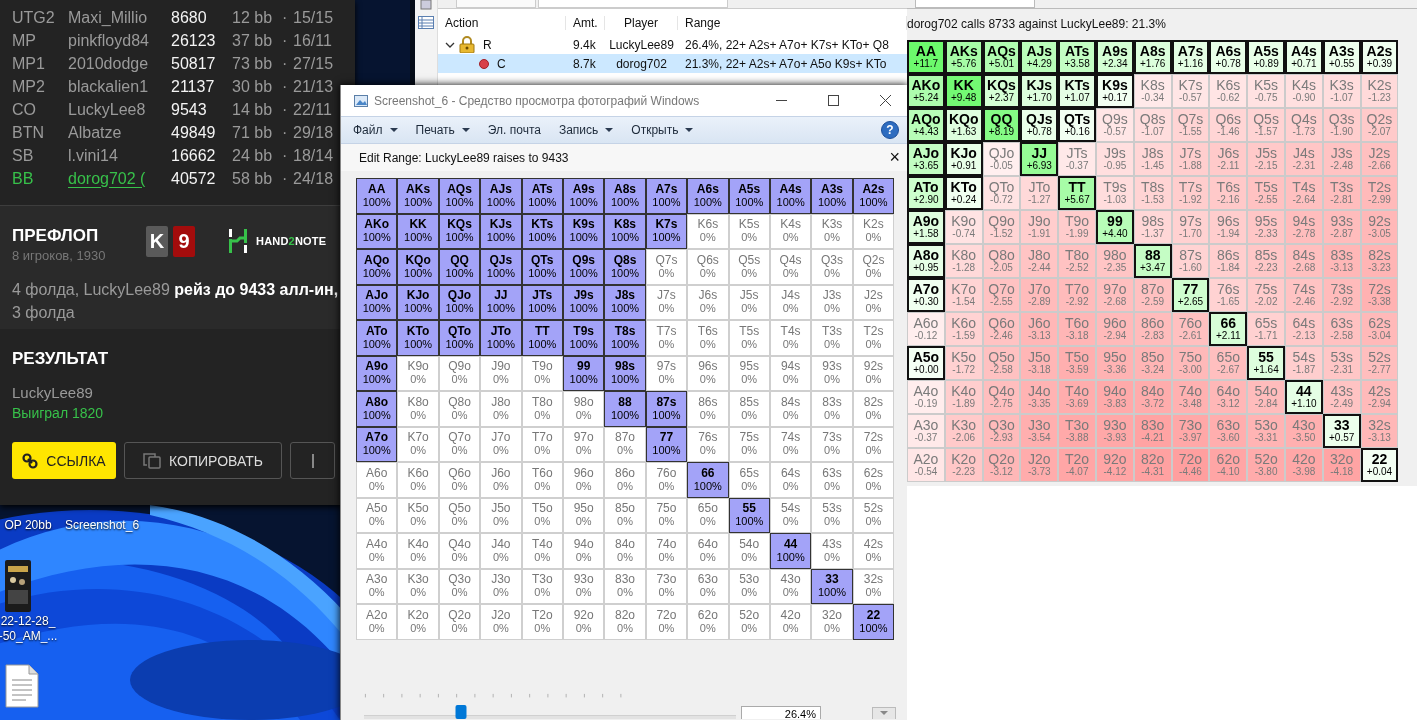 The width and height of the screenshot is (1417, 720). What do you see at coordinates (203, 460) in the screenshot?
I see `copy-button: КОПИРОВАТЬ` at bounding box center [203, 460].